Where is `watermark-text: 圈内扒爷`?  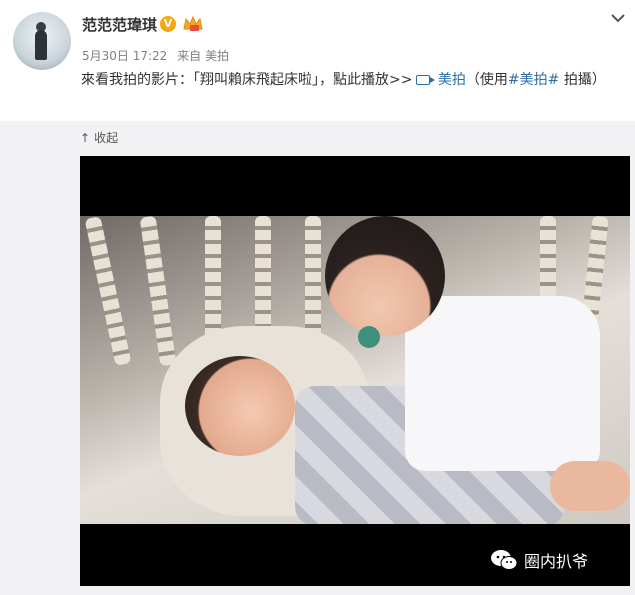 watermark-text: 圈内扒爷 is located at coordinates (556, 561).